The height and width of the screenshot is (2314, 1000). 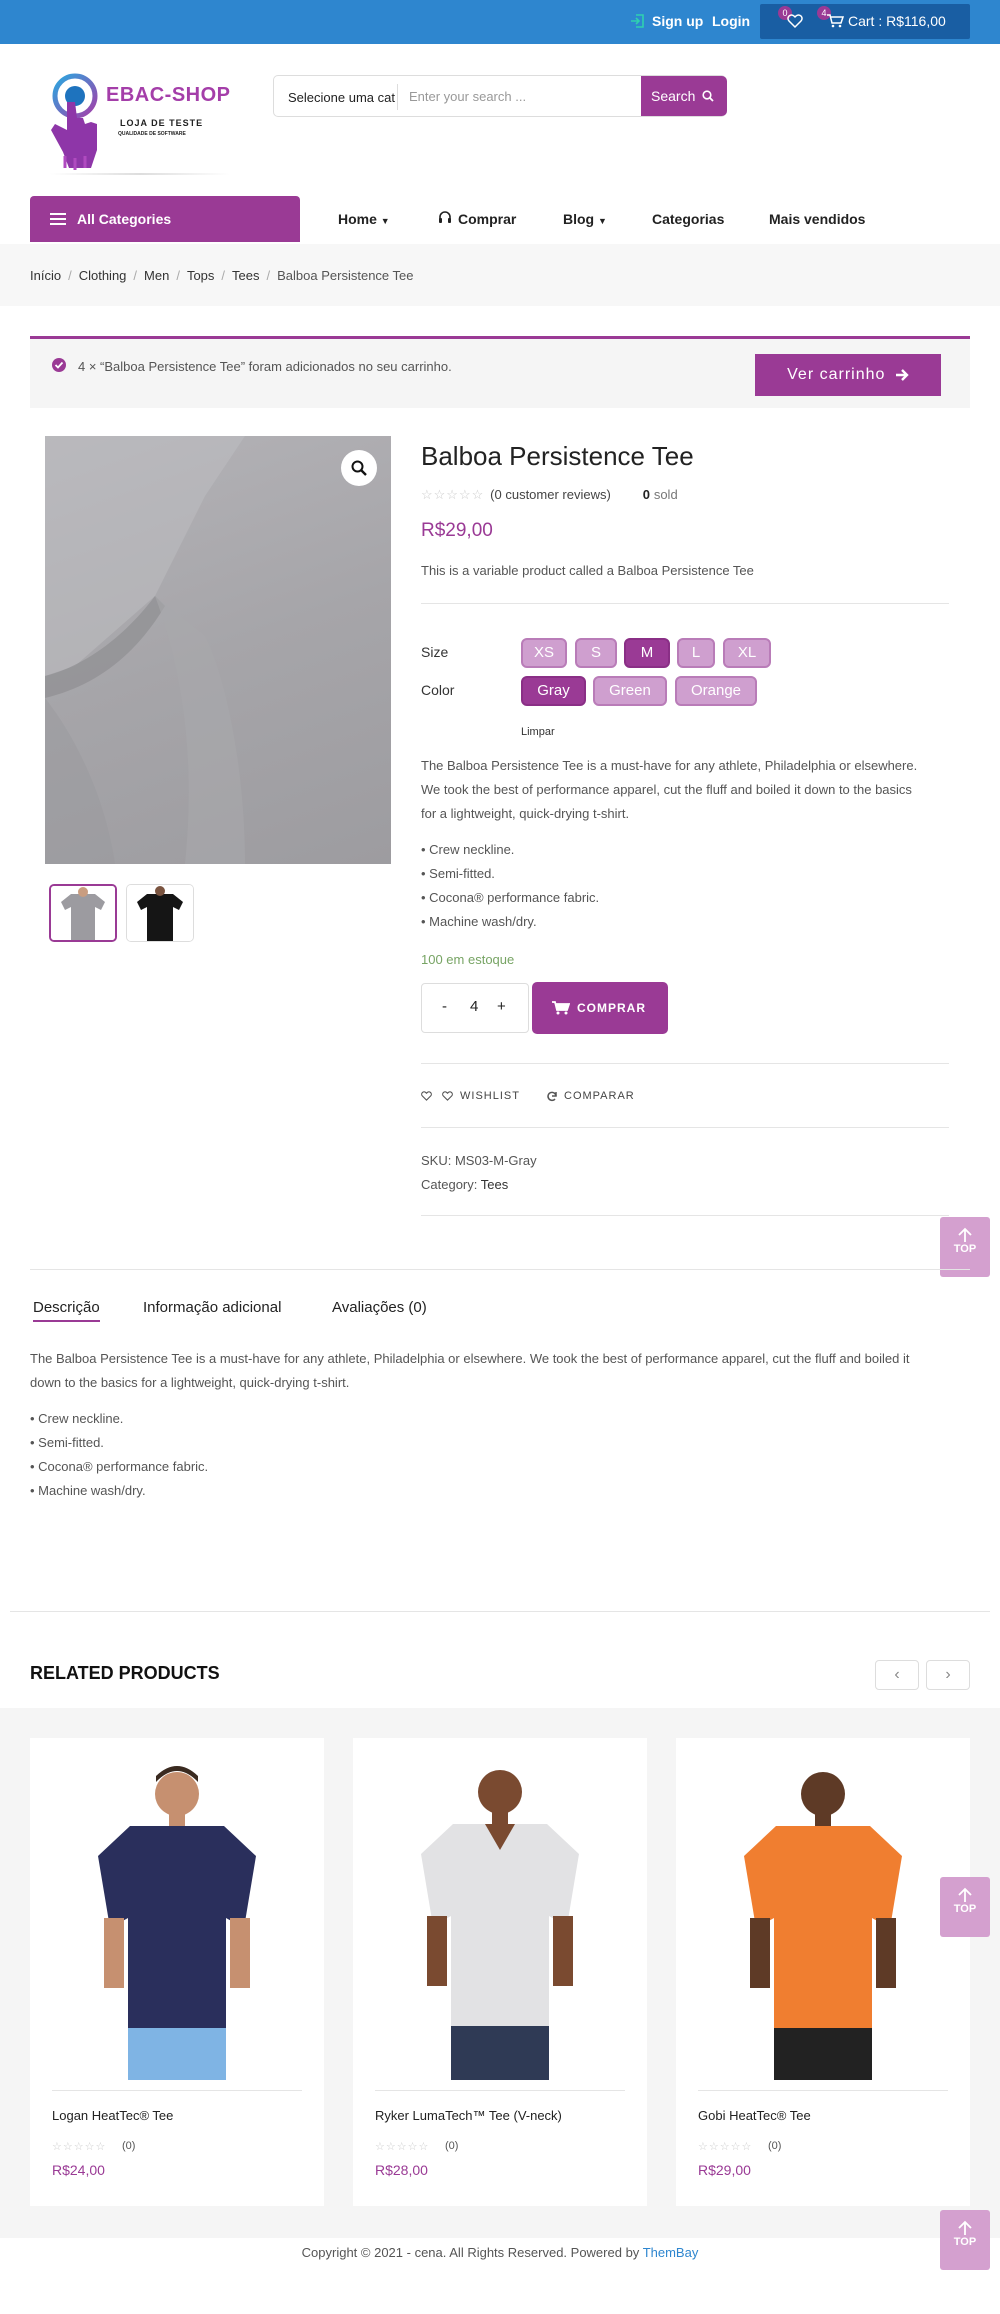 I want to click on feature-item: • Crew neckline., so click(x=77, y=1418).